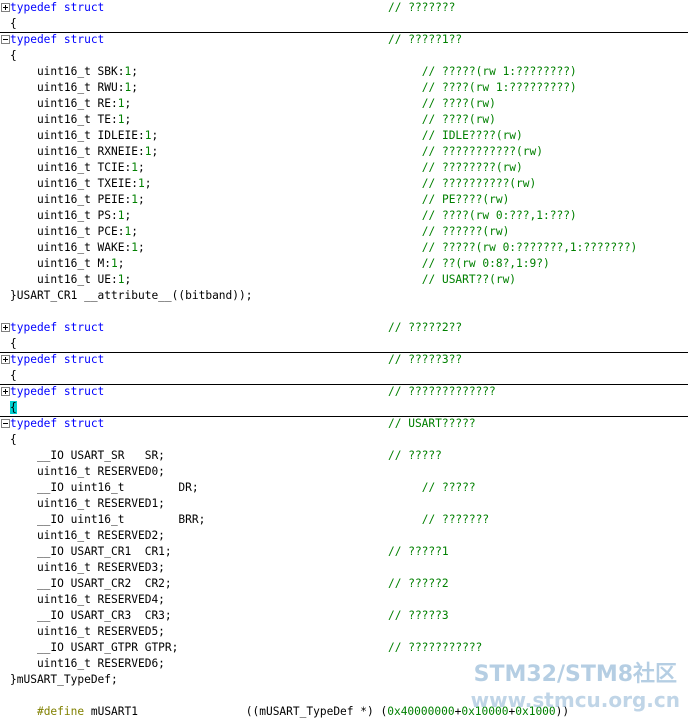 The width and height of the screenshot is (688, 722). Describe the element at coordinates (87, 471) in the screenshot. I see `code-token: uint16_t RESERVED0;` at that location.